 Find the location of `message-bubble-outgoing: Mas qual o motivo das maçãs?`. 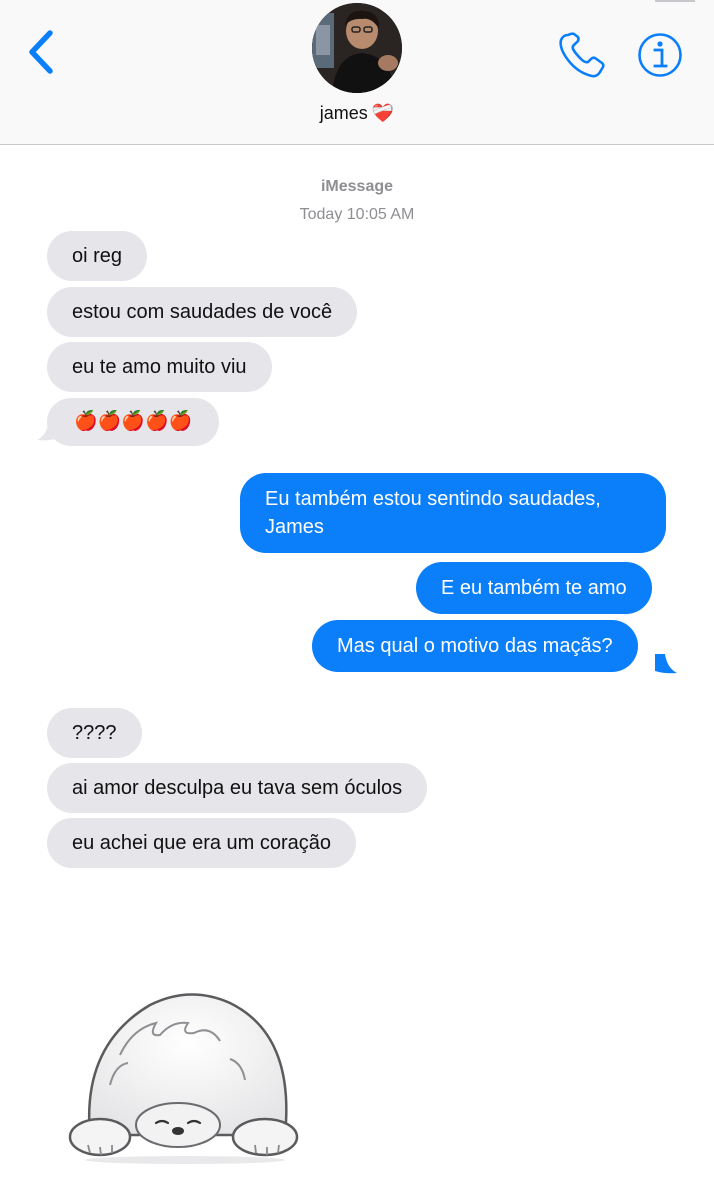

message-bubble-outgoing: Mas qual o motivo das maçãs? is located at coordinates (475, 646).